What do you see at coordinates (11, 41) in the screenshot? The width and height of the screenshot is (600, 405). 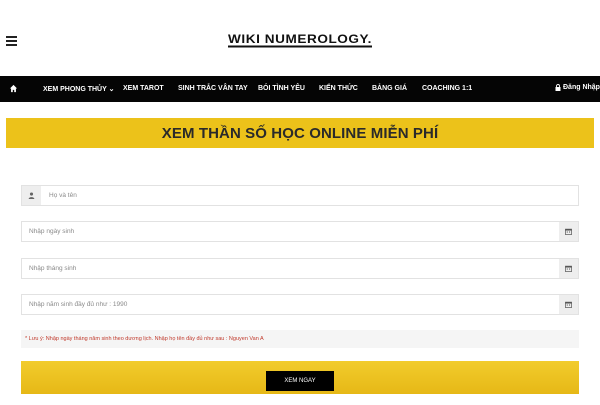 I see `menu-icon` at bounding box center [11, 41].